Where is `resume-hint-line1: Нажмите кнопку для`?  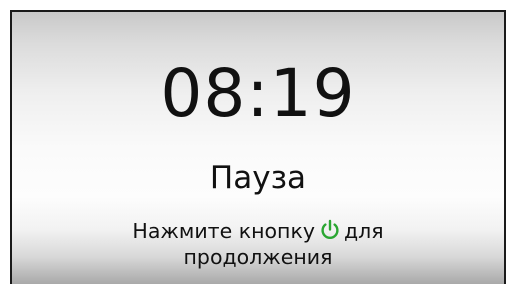 resume-hint-line1: Нажмите кнопку для is located at coordinates (258, 231).